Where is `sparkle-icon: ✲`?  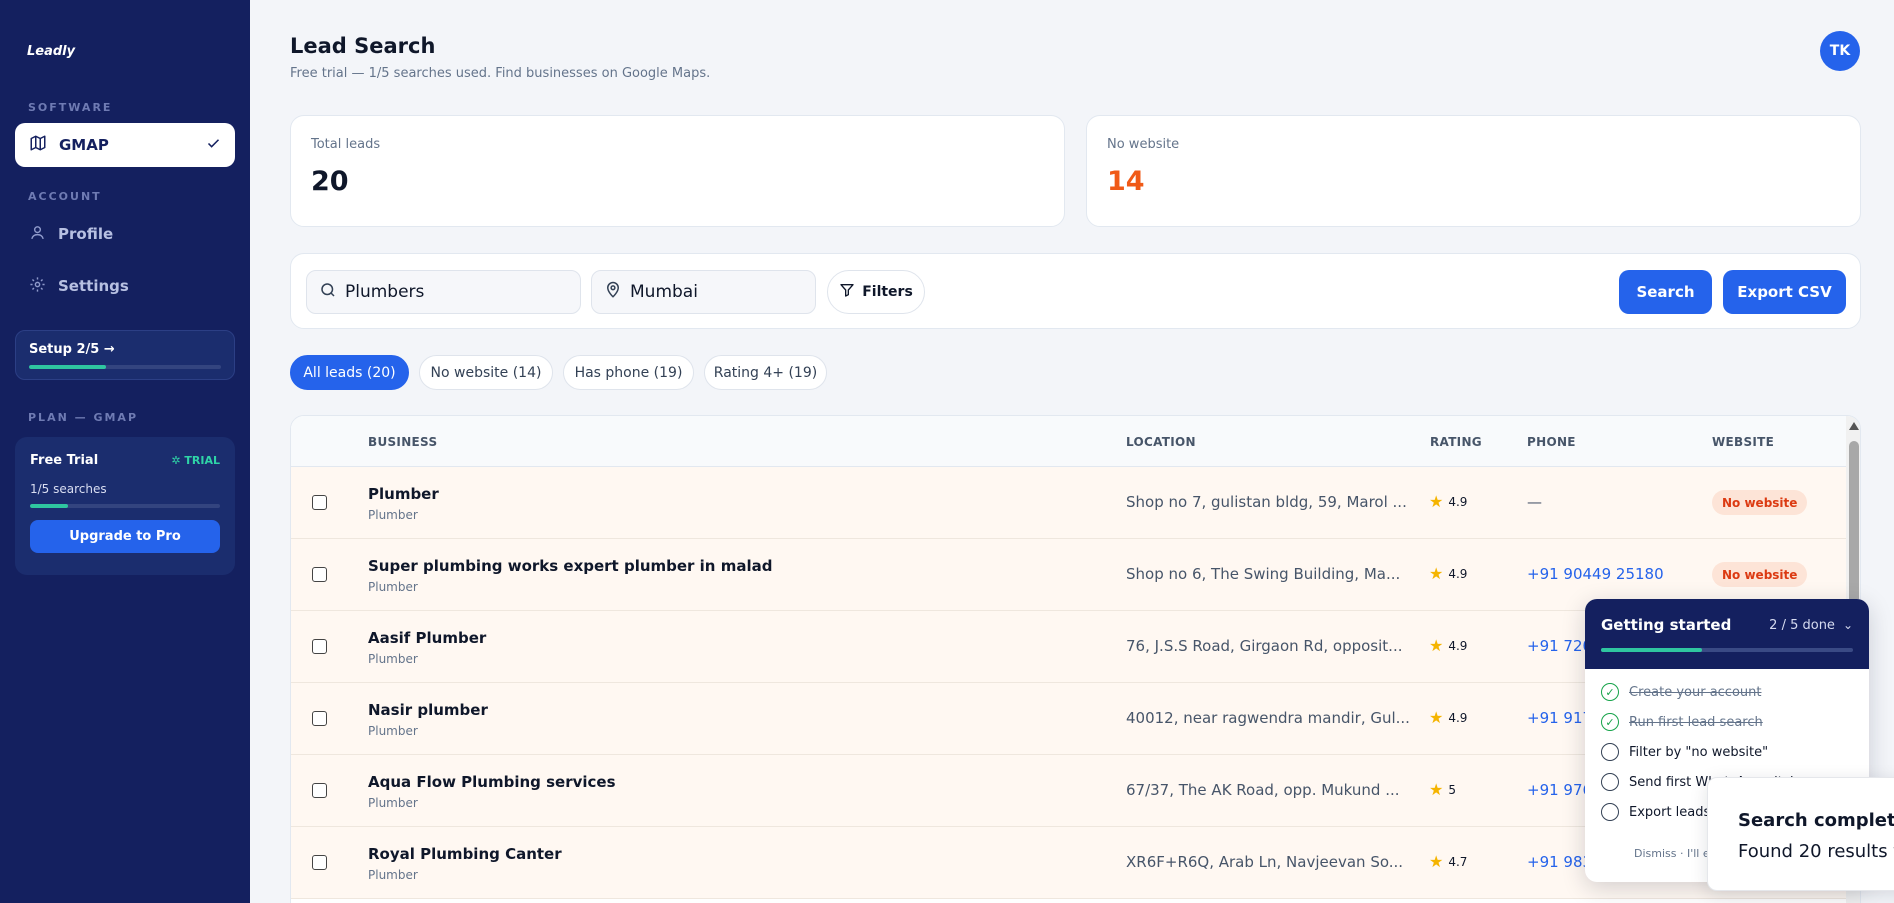 sparkle-icon: ✲ is located at coordinates (178, 460).